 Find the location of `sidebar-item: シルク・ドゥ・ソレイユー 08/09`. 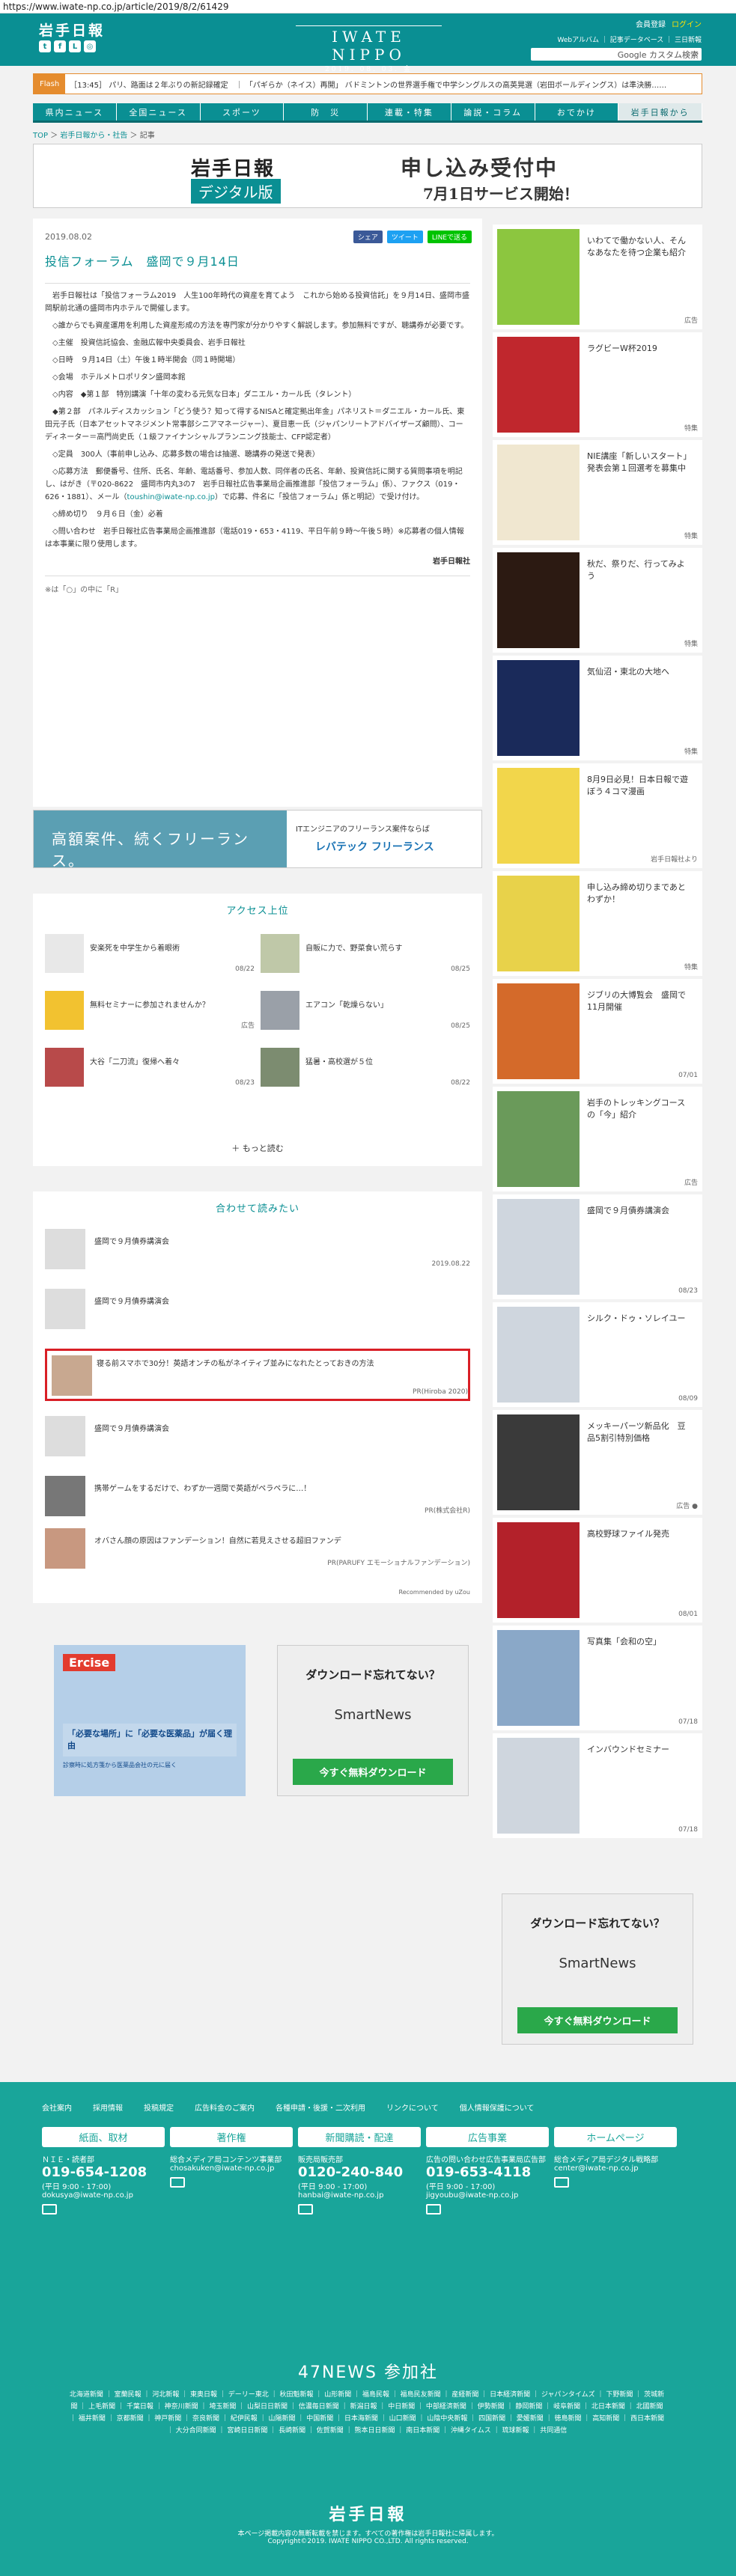

sidebar-item: シルク・ドゥ・ソレイユー 08/09 is located at coordinates (597, 1354).